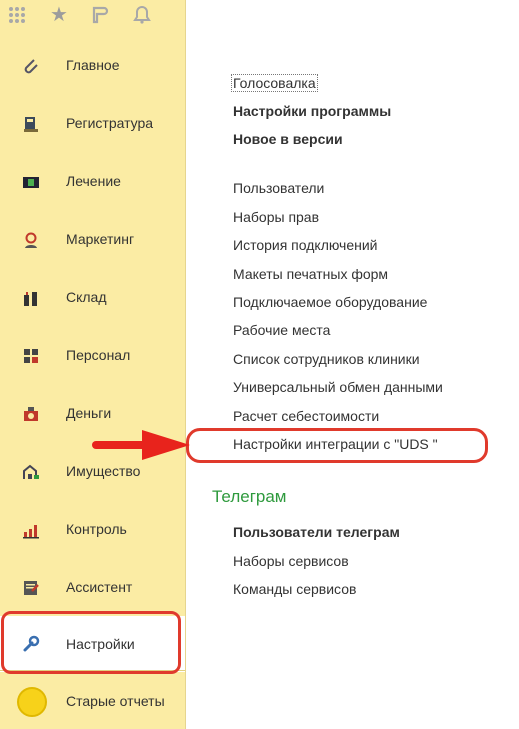  What do you see at coordinates (288, 139) in the screenshot?
I see `link-version-news: Новое в версии` at bounding box center [288, 139].